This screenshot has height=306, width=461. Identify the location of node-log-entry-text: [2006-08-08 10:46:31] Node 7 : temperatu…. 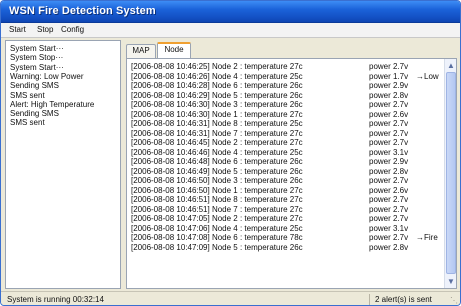
(217, 133).